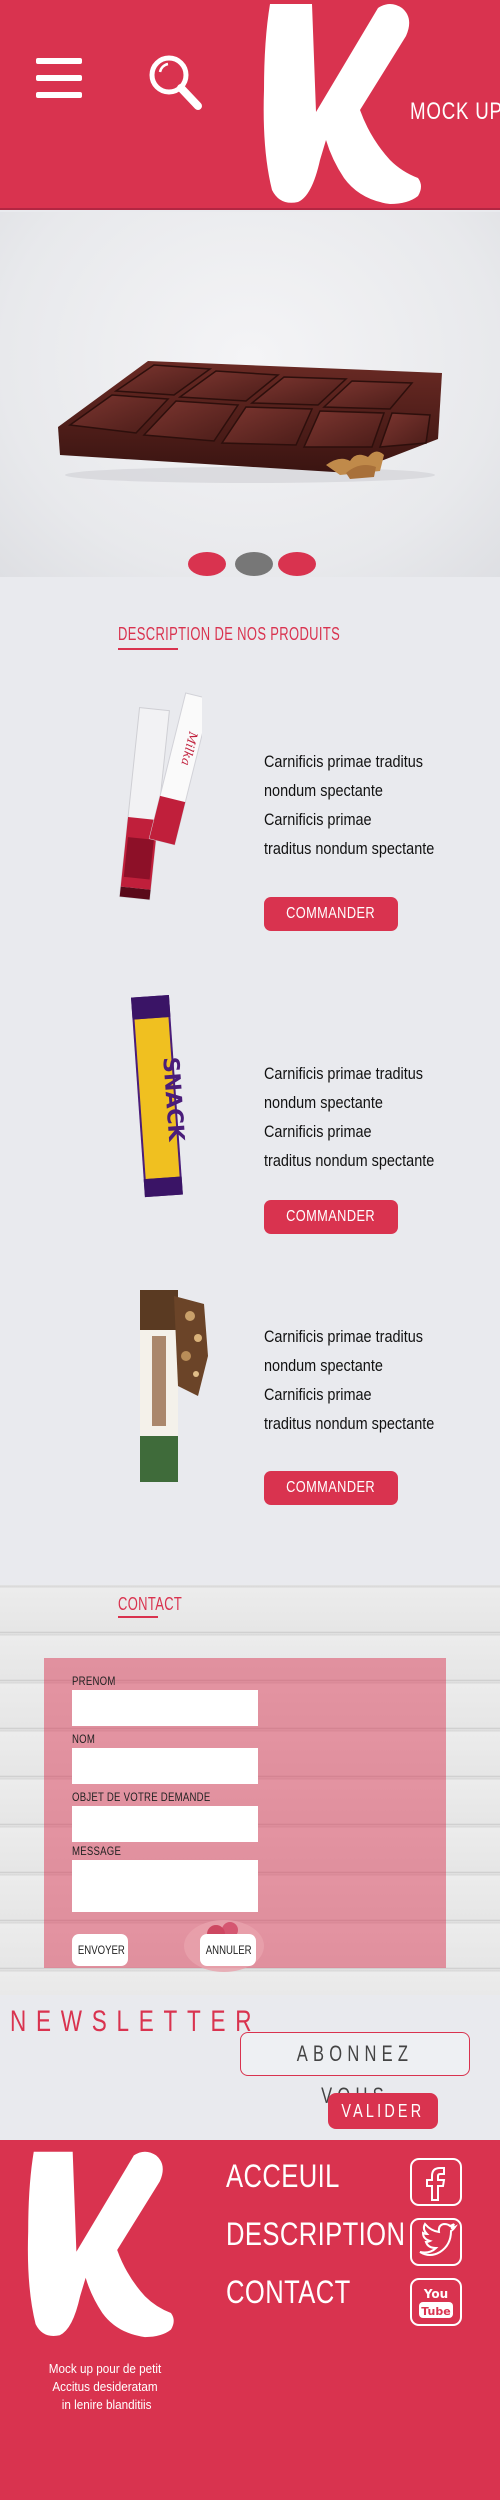  I want to click on product-3-line-4: traditus nondum spectante, so click(349, 1423).